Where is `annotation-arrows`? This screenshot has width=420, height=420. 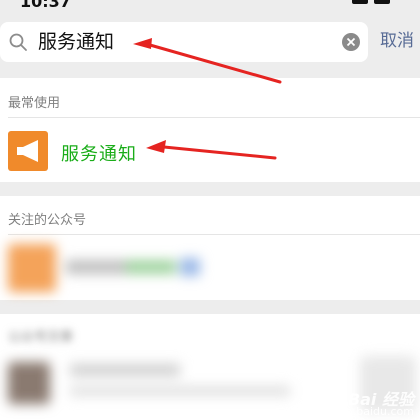 annotation-arrows is located at coordinates (207, 99).